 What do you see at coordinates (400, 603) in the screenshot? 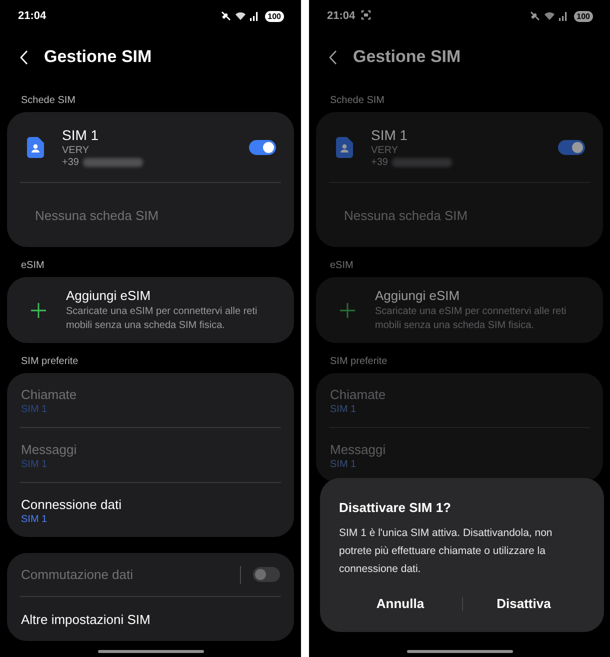
I see `dialog-button: Annulla` at bounding box center [400, 603].